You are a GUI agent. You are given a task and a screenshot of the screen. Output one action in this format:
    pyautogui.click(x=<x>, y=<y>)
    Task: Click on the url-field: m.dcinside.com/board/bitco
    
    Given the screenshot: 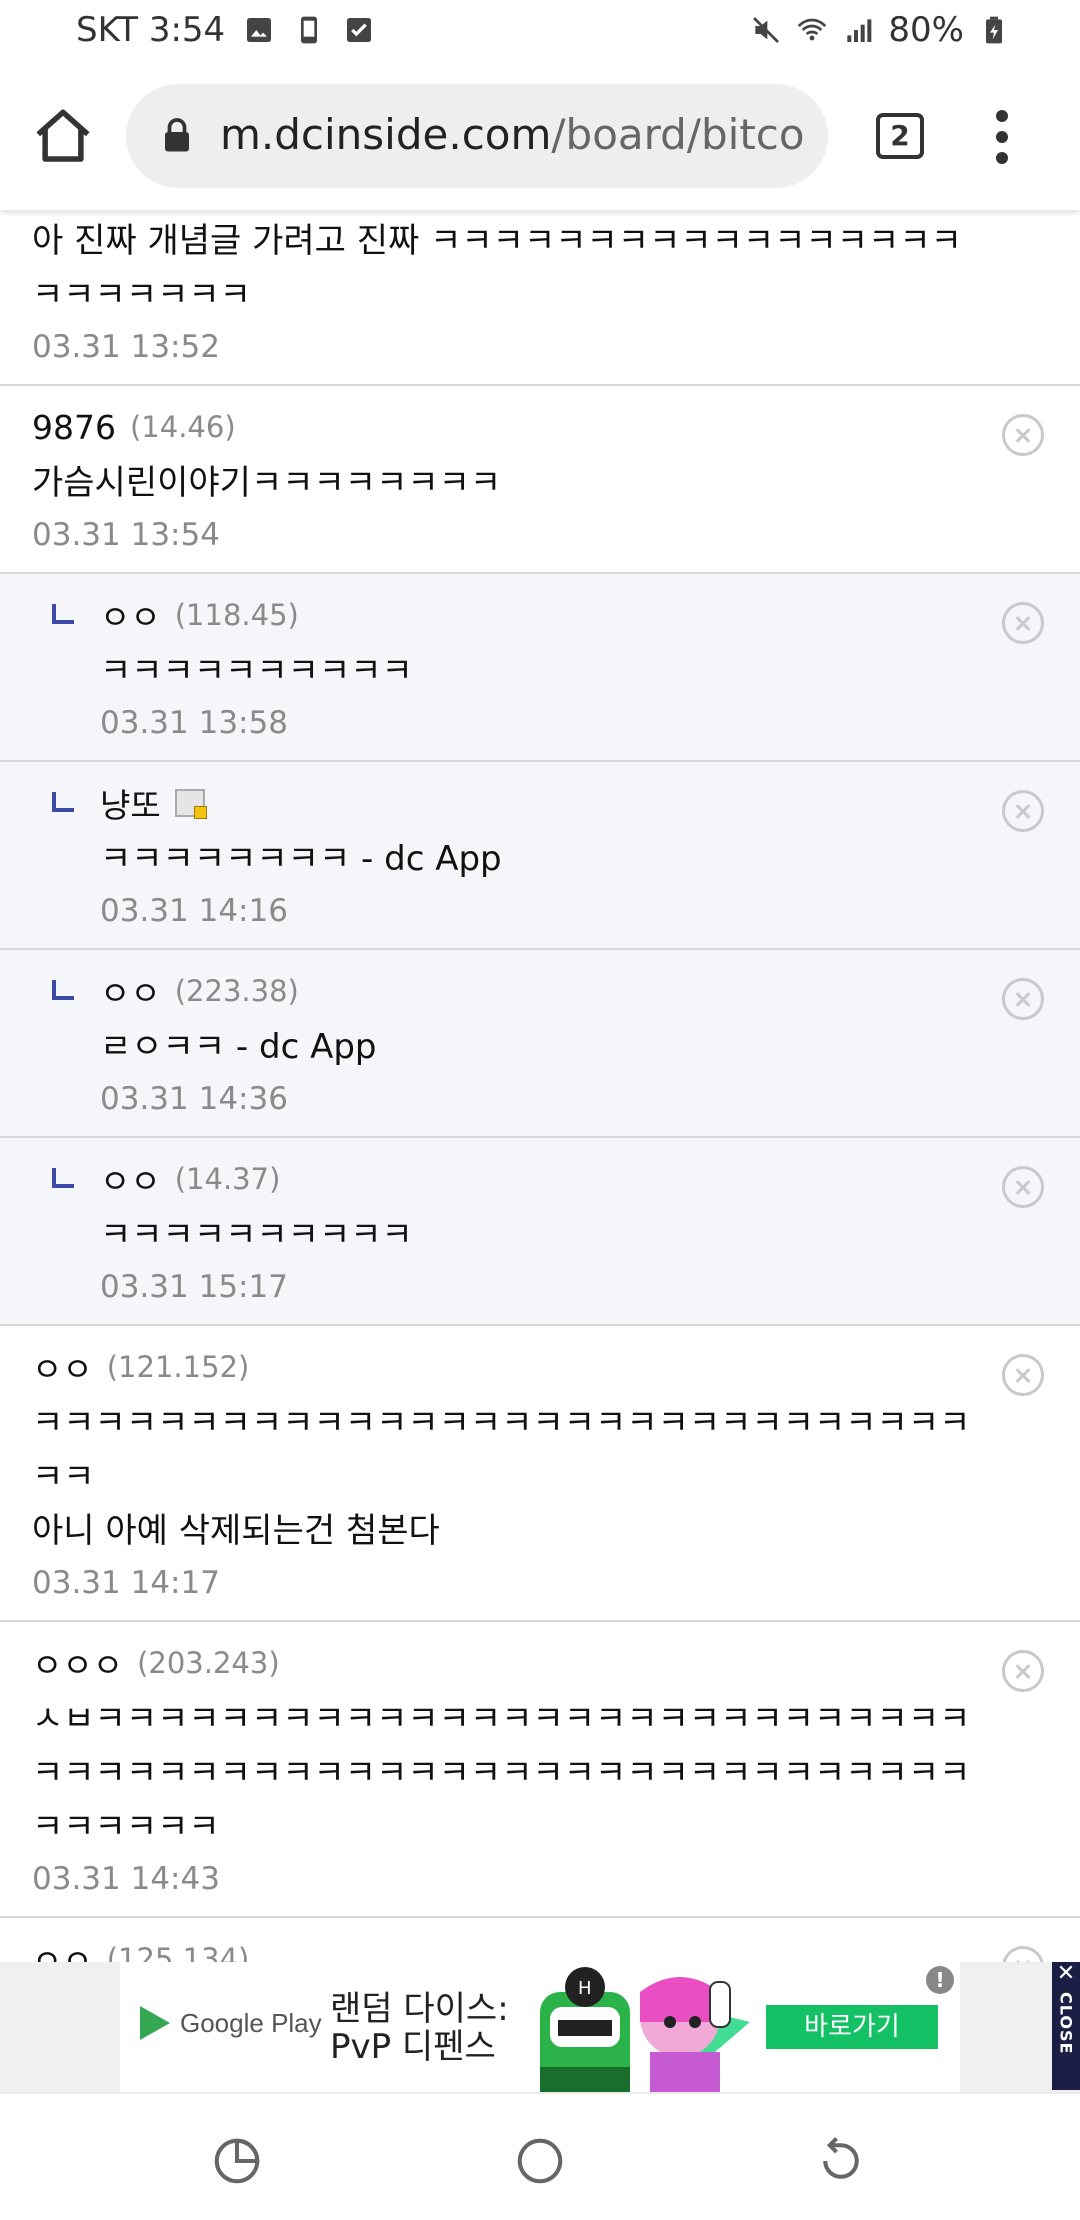 What is the action you would take?
    pyautogui.click(x=477, y=136)
    